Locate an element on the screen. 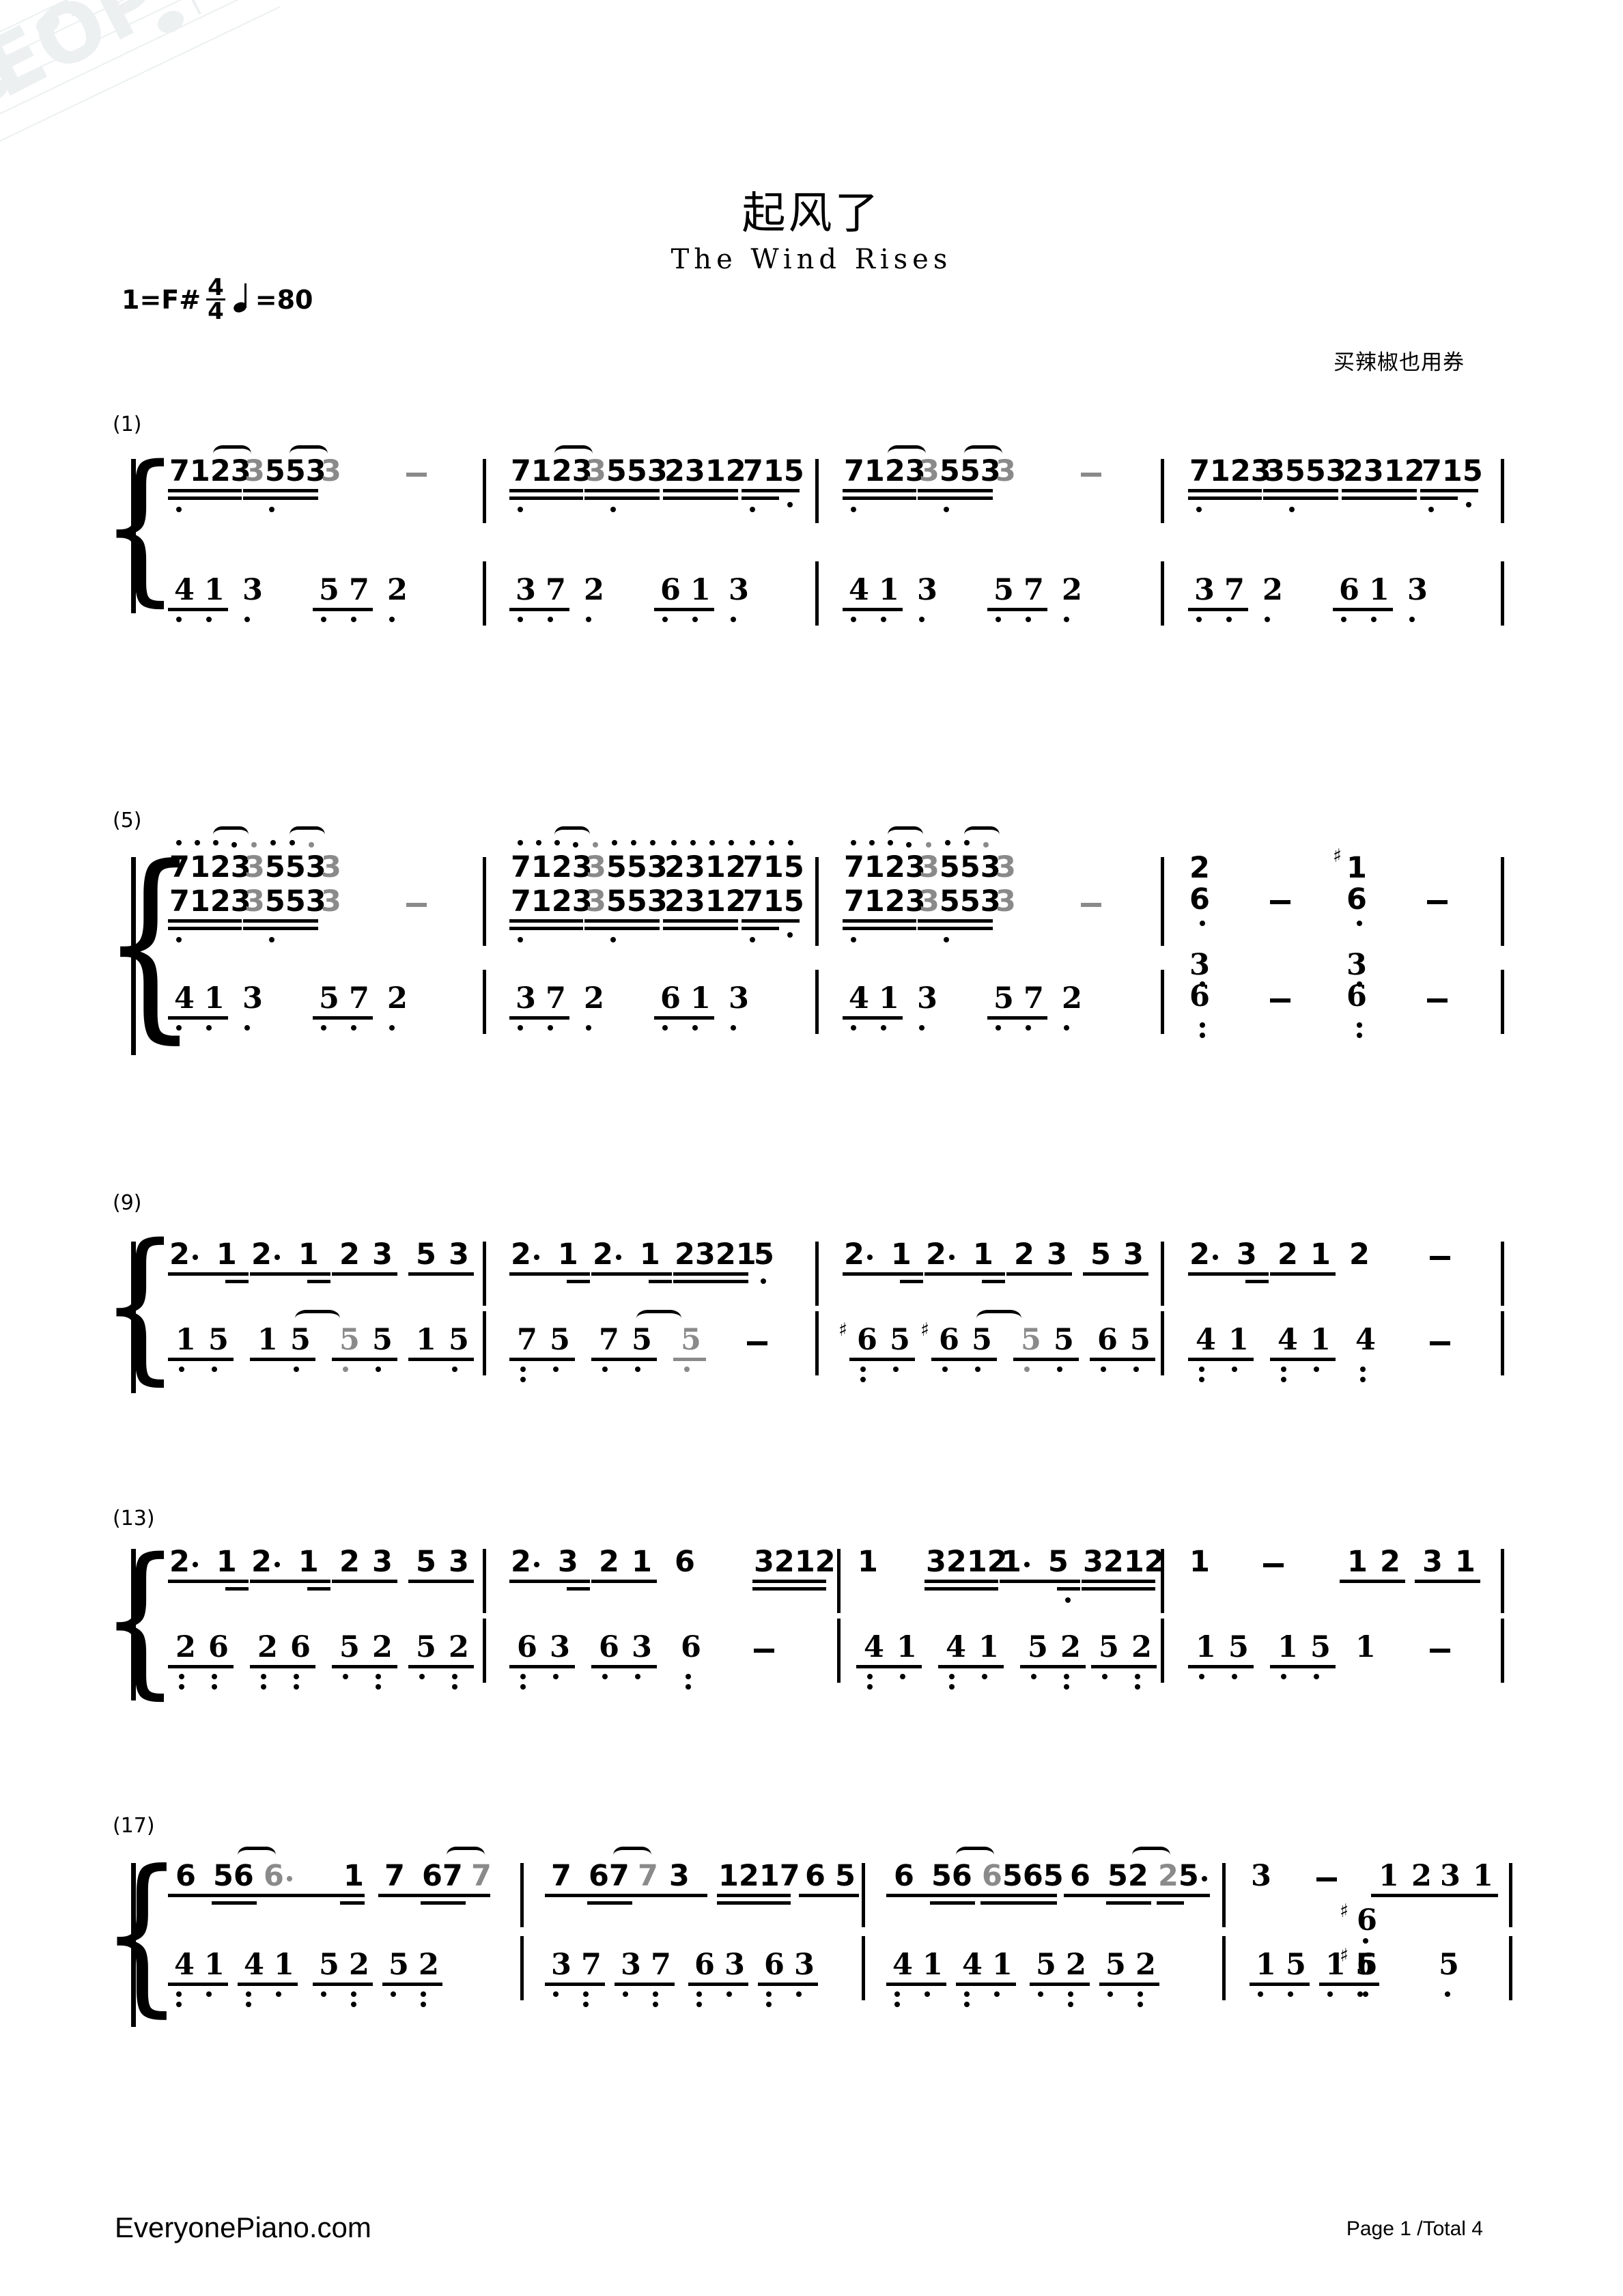 The image size is (1623, 2296). tie-arc is located at coordinates (905, 834).